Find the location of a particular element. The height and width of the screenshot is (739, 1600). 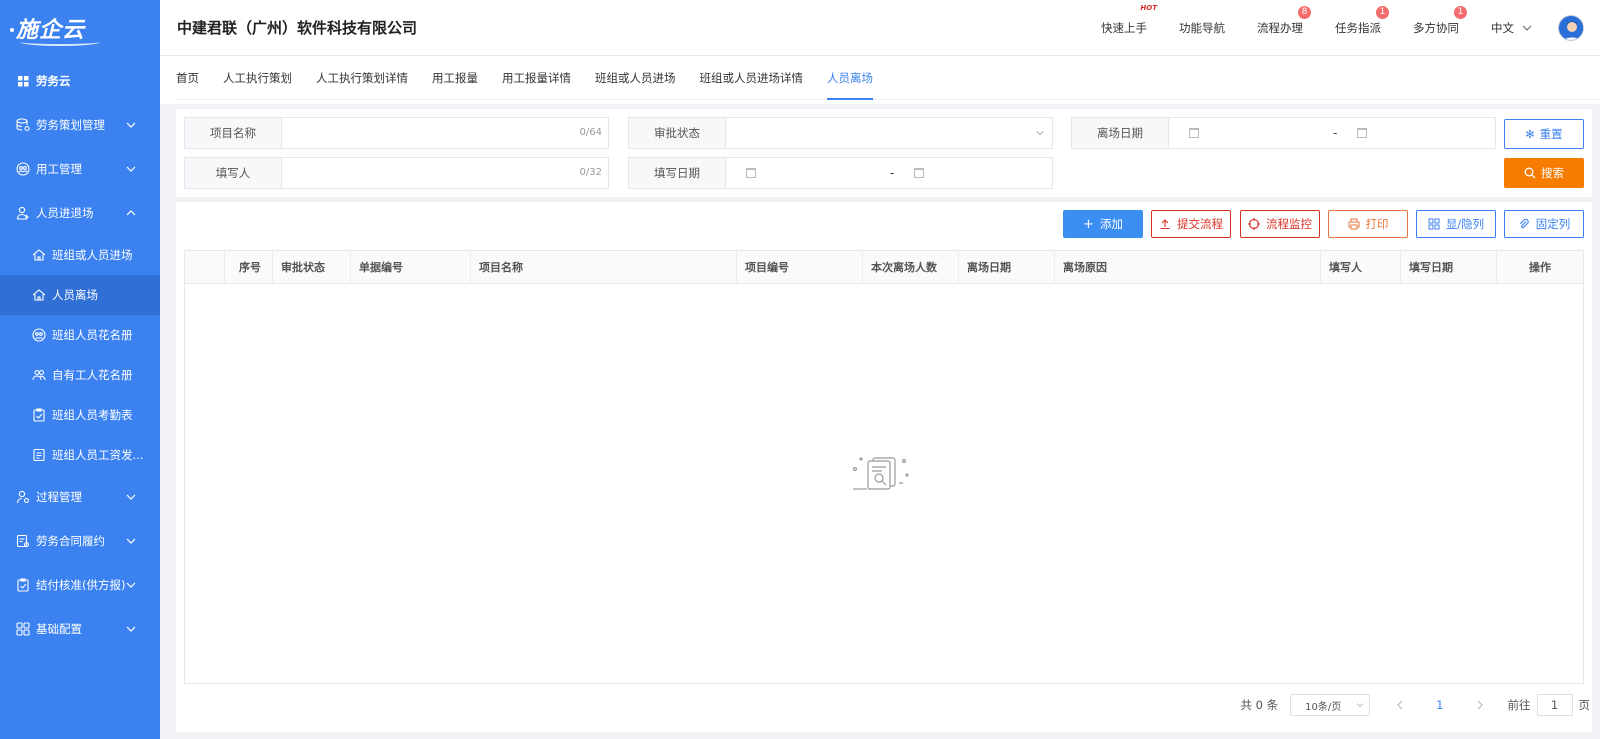

approval-status-field: 审批状态 is located at coordinates (840, 133).